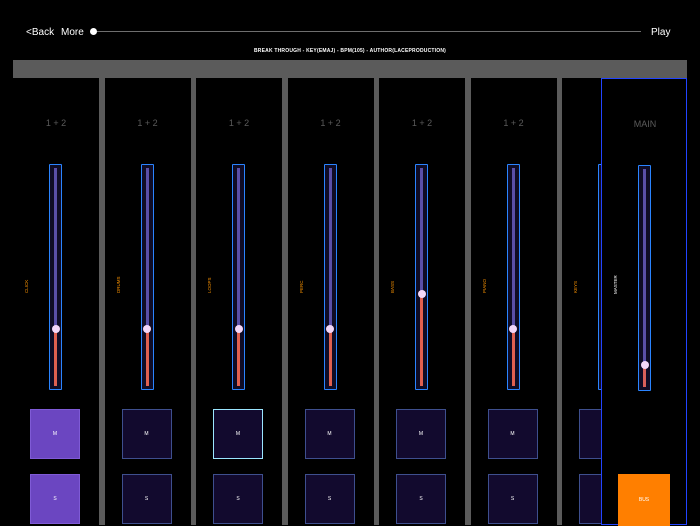  What do you see at coordinates (645, 124) in the screenshot?
I see `master-number: MAIN` at bounding box center [645, 124].